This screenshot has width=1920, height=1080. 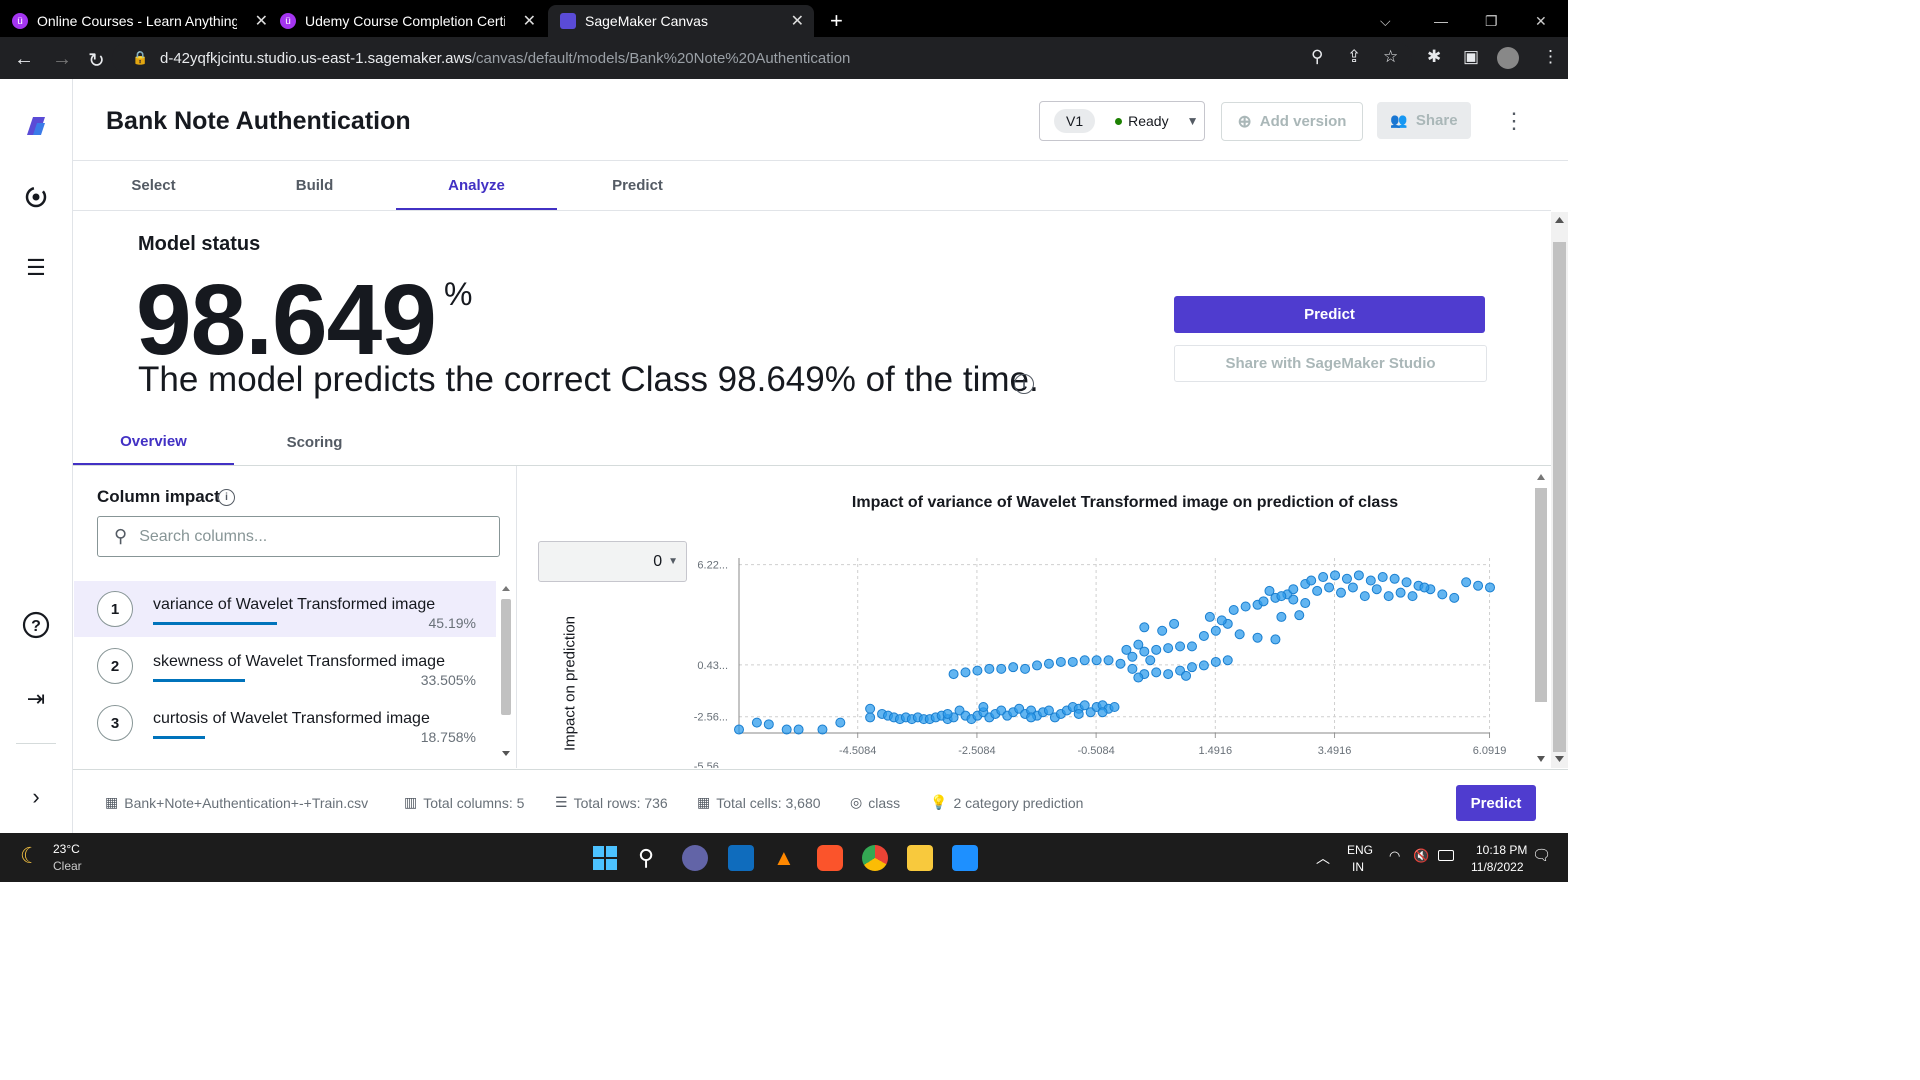 What do you see at coordinates (1292, 121) in the screenshot?
I see `add-version-button: ⊕ Add version` at bounding box center [1292, 121].